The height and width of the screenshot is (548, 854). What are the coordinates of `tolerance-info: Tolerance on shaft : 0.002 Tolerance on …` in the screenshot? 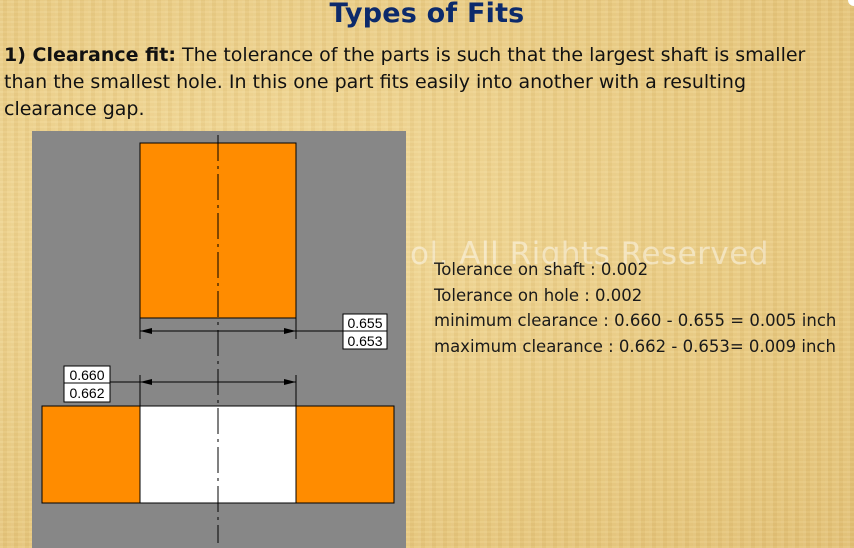 It's located at (635, 308).